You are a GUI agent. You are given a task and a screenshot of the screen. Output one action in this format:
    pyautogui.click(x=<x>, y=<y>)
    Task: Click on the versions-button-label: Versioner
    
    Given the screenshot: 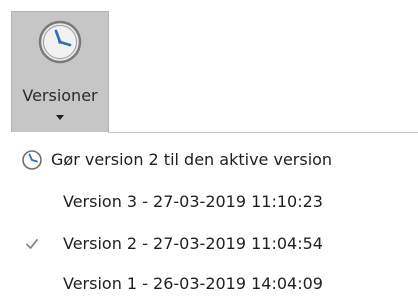 What is the action you would take?
    pyautogui.click(x=60, y=95)
    